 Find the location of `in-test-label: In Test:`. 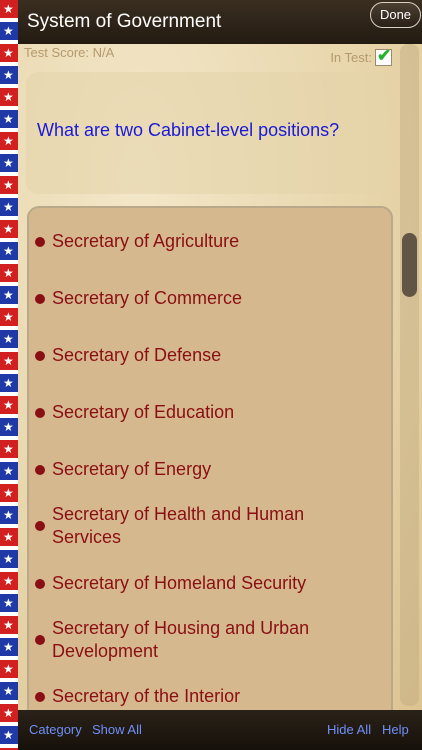

in-test-label: In Test: is located at coordinates (351, 57).